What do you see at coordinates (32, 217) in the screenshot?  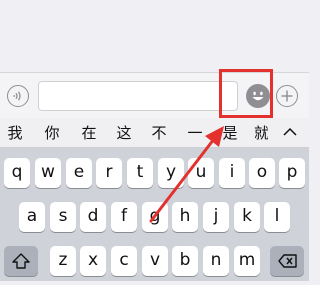 I see `key: a` at bounding box center [32, 217].